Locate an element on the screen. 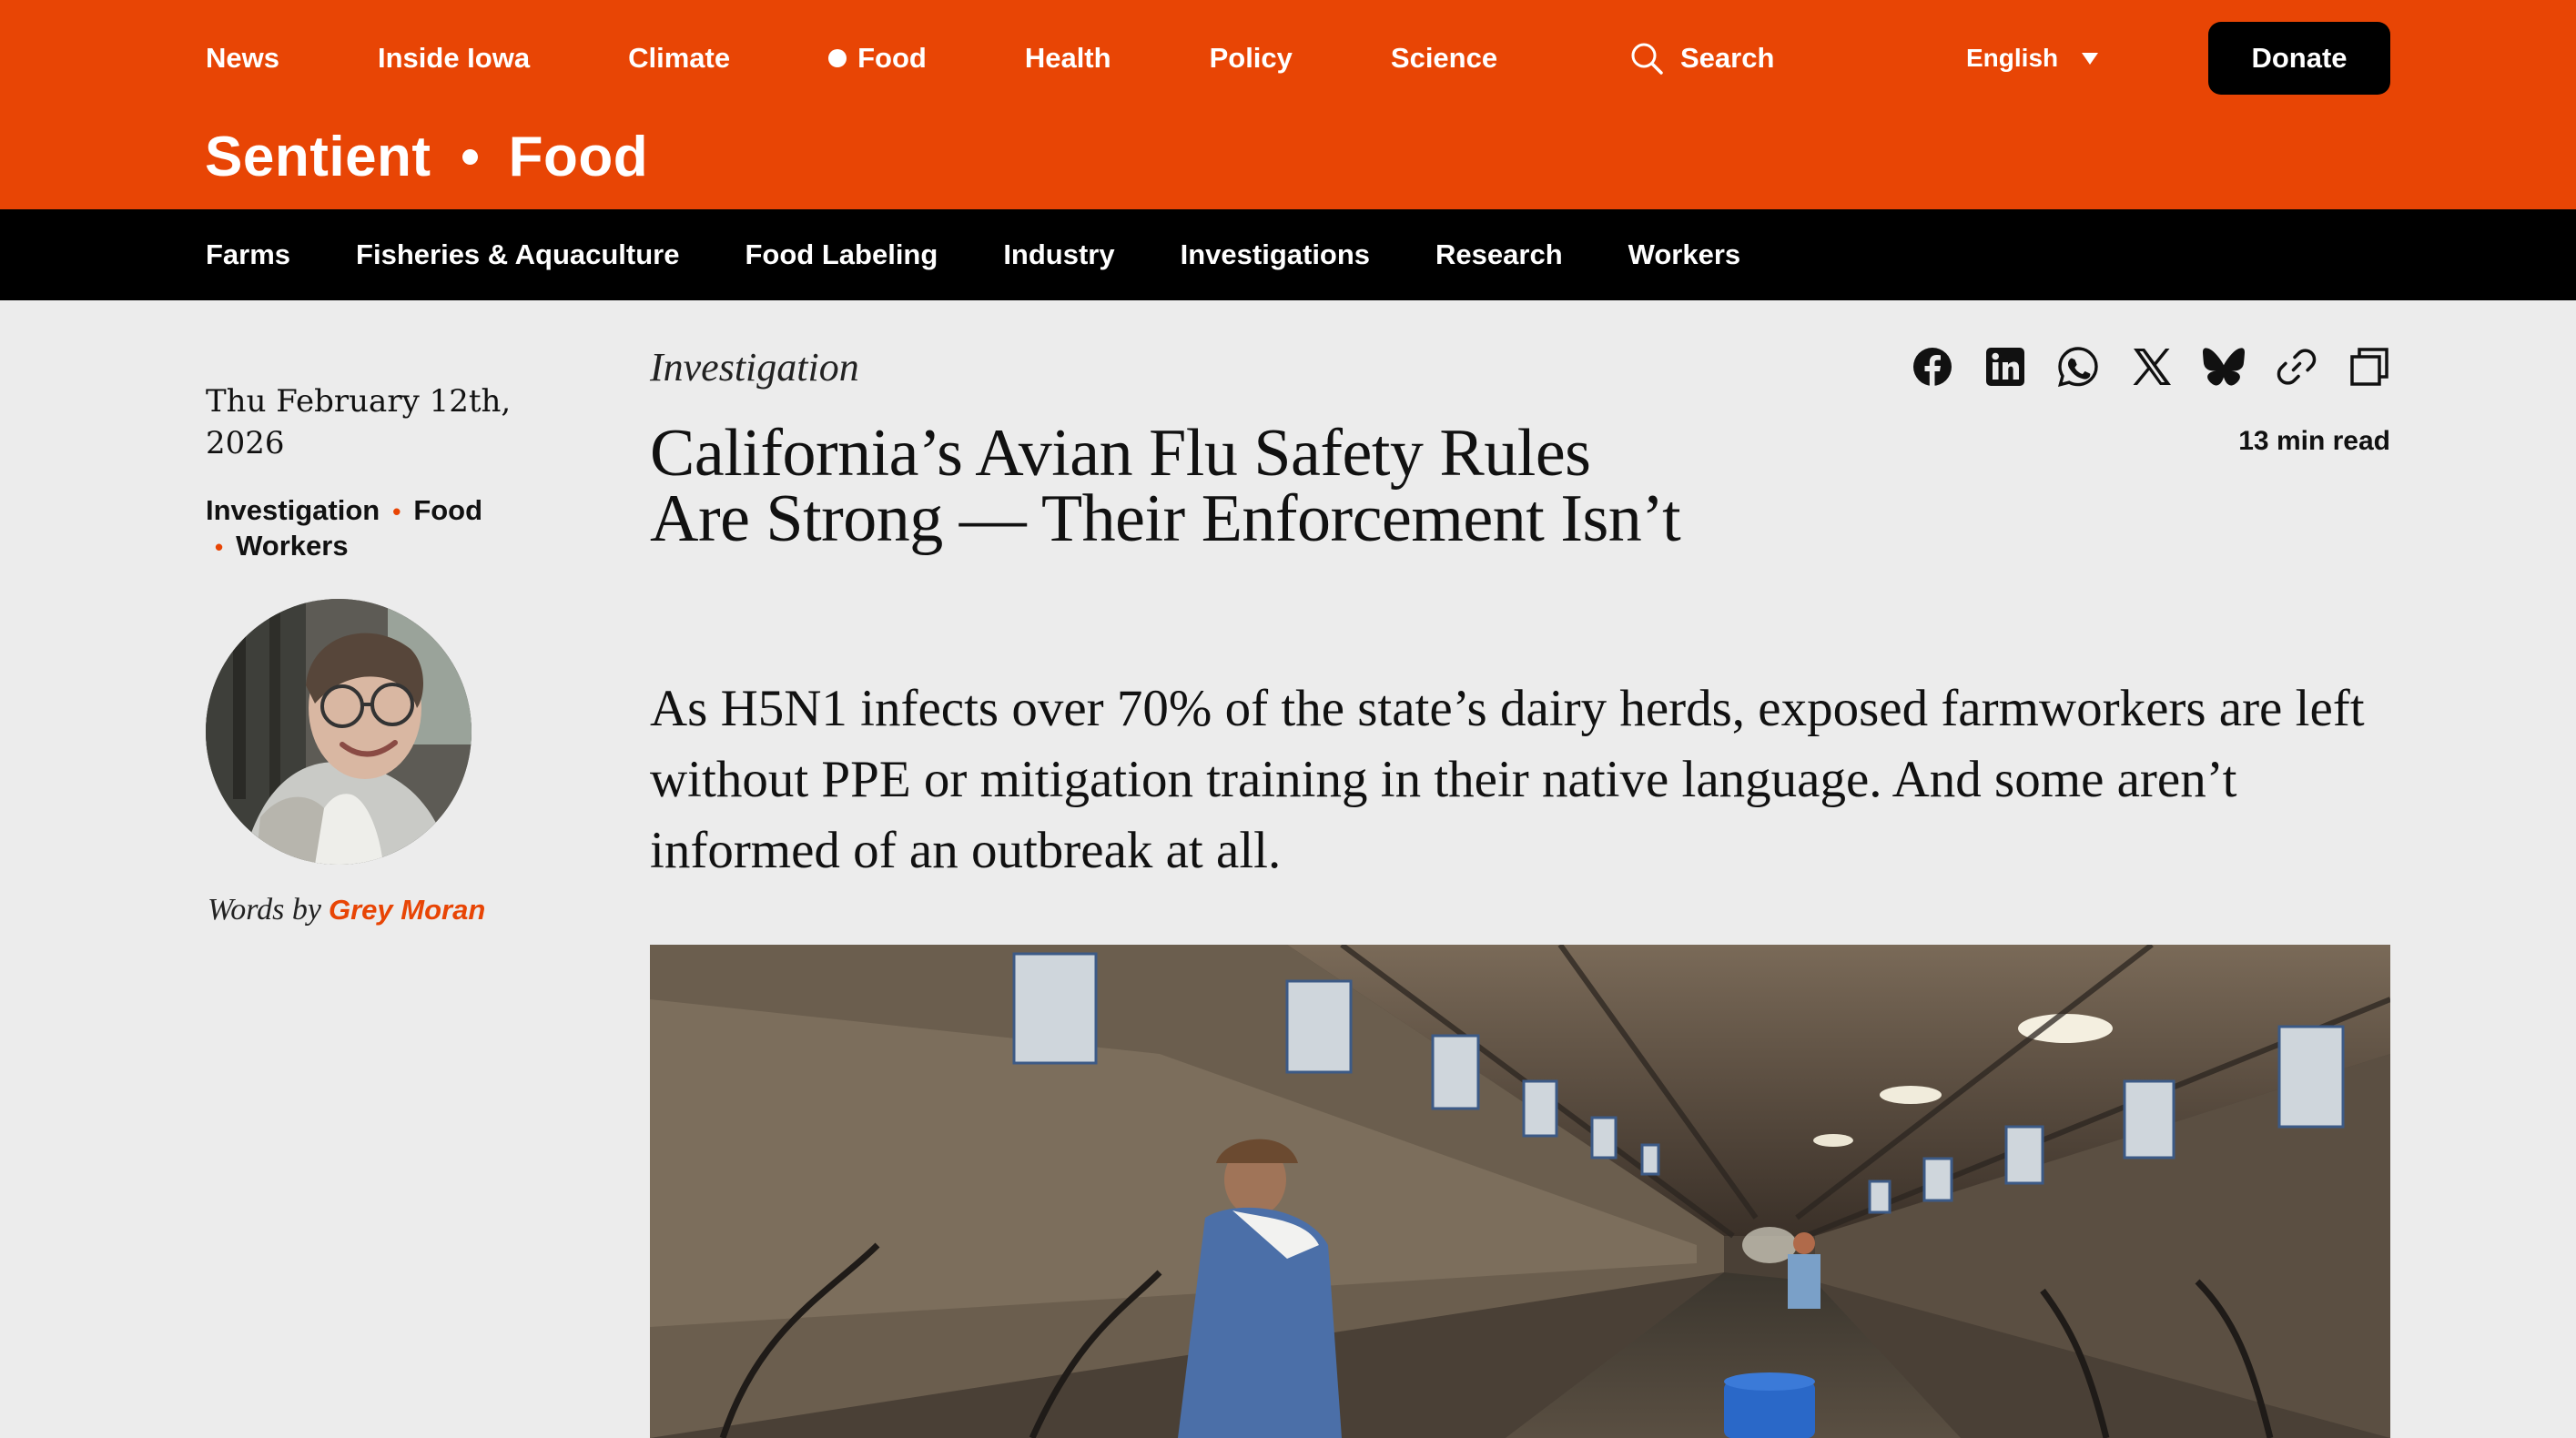 The width and height of the screenshot is (2576, 1438). copy-icon is located at coordinates (2369, 367).